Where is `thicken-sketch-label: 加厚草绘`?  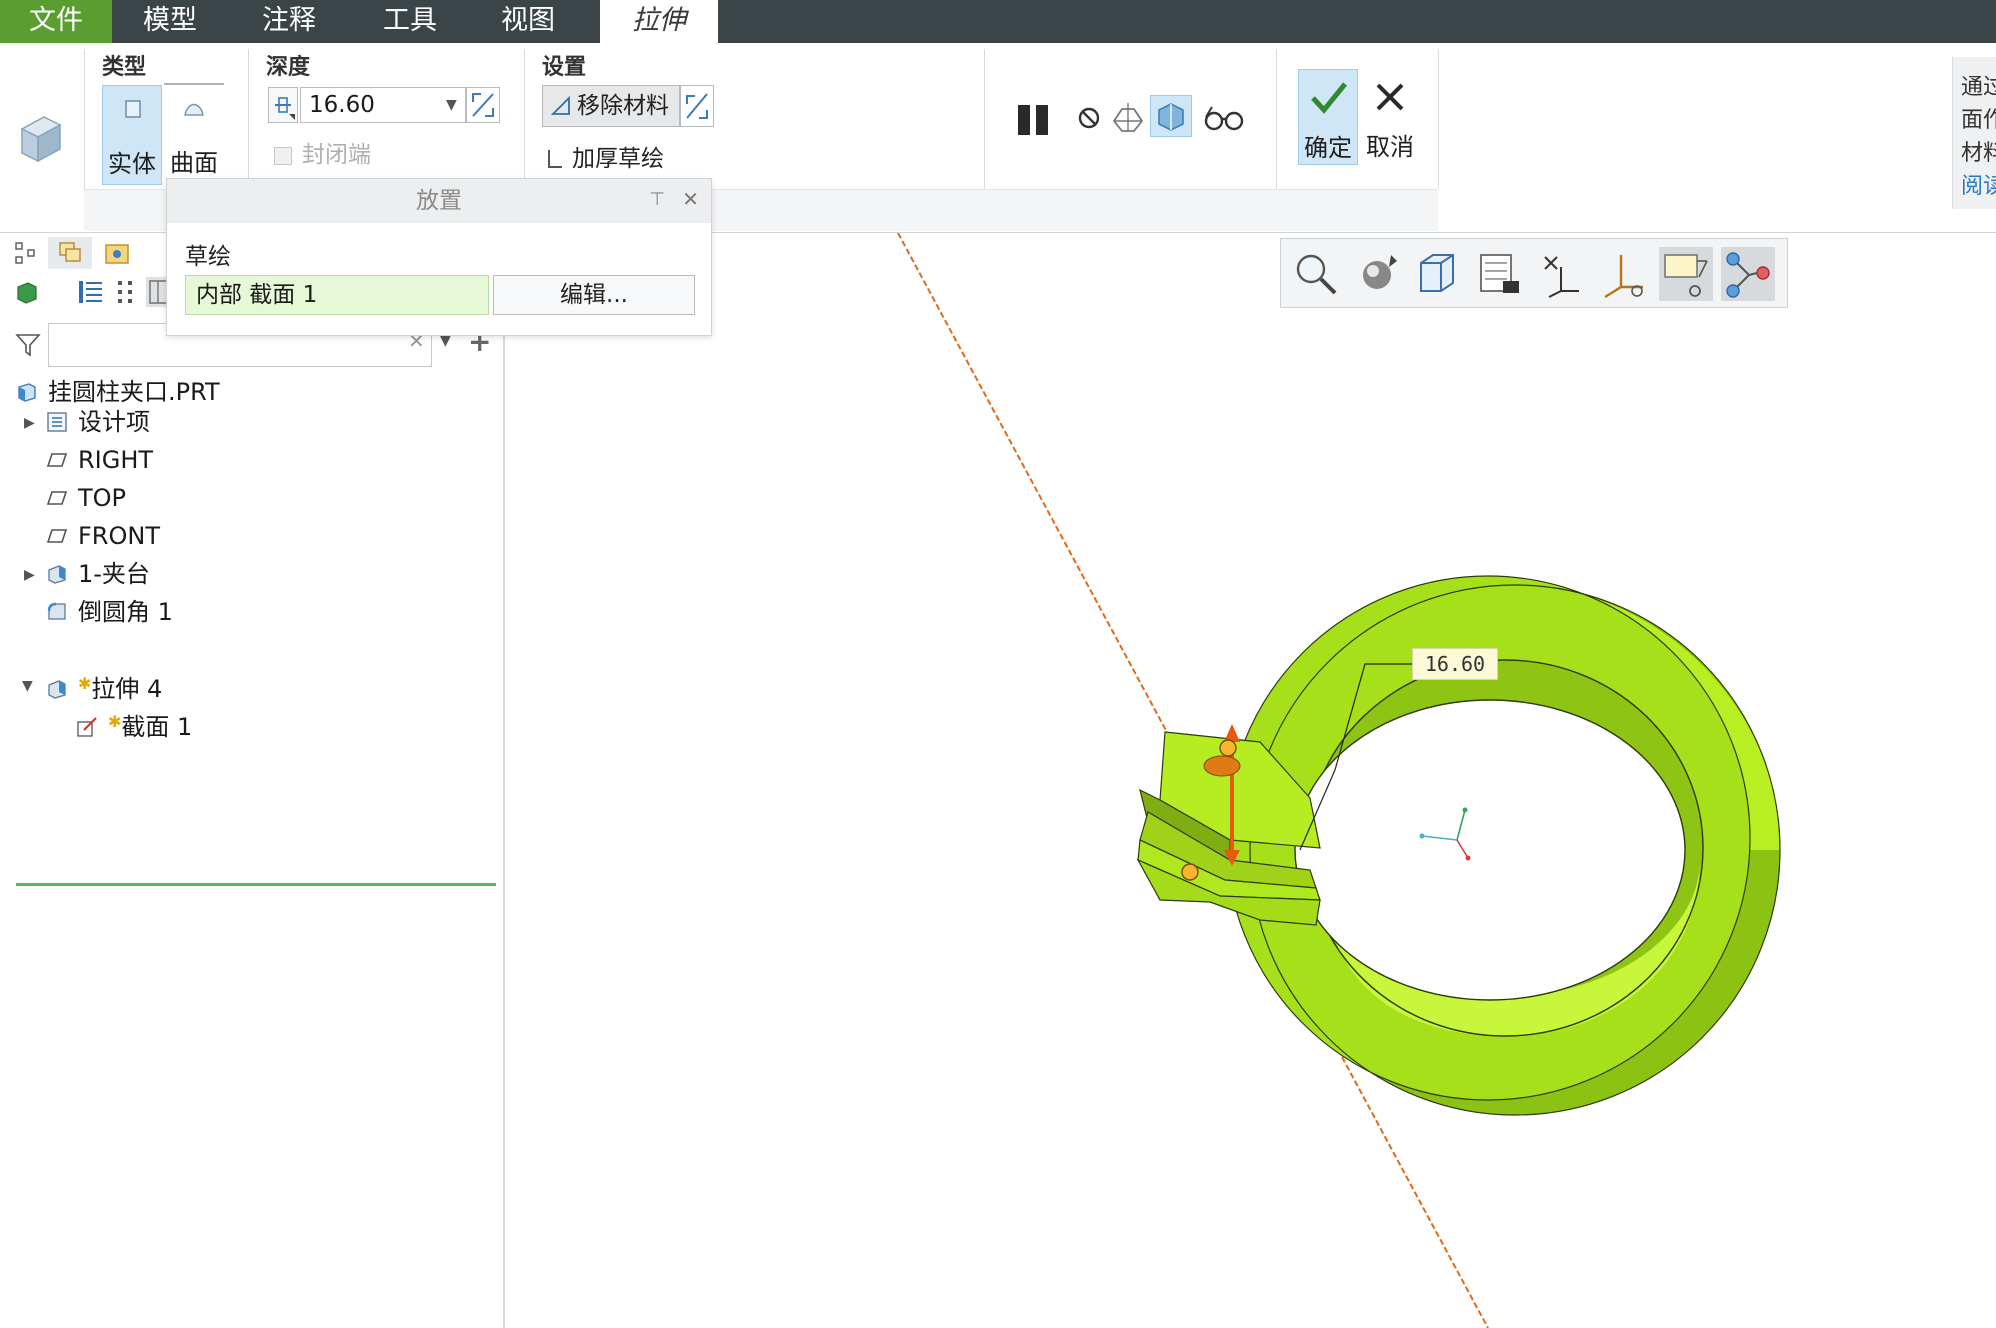 thicken-sketch-label: 加厚草绘 is located at coordinates (618, 159).